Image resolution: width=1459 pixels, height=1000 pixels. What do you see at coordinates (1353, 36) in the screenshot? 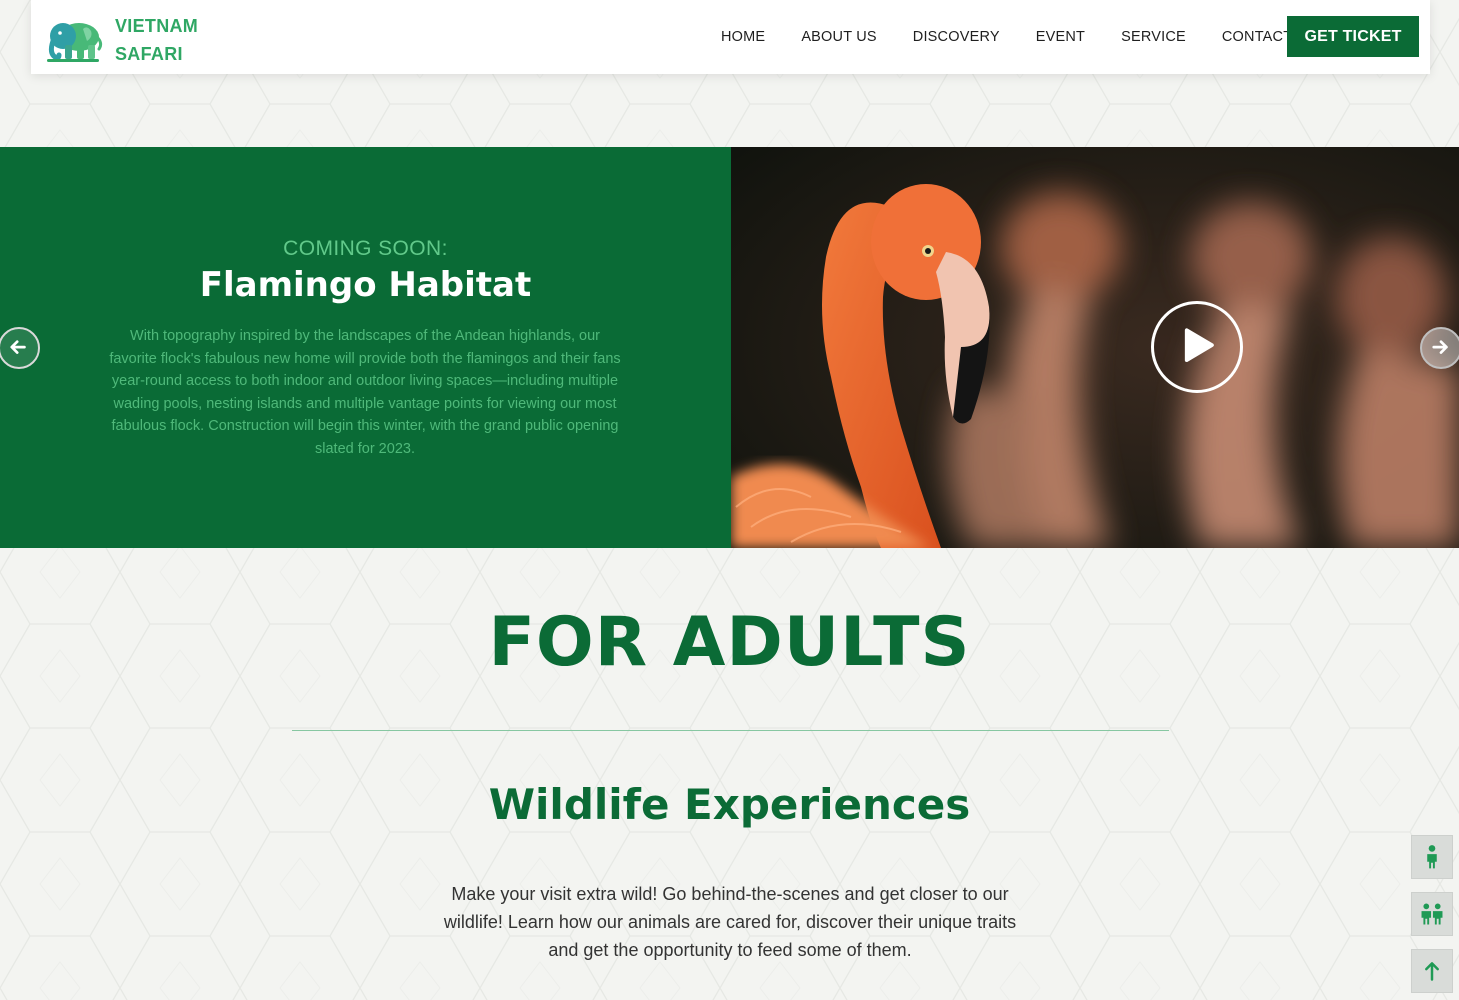
I see `get-ticket-button: GET TICKET` at bounding box center [1353, 36].